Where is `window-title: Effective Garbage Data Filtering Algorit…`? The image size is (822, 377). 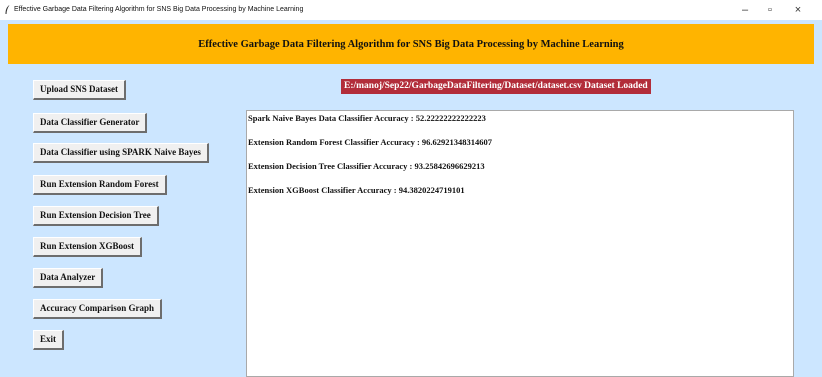
window-title: Effective Garbage Data Filtering Algorit… is located at coordinates (159, 9).